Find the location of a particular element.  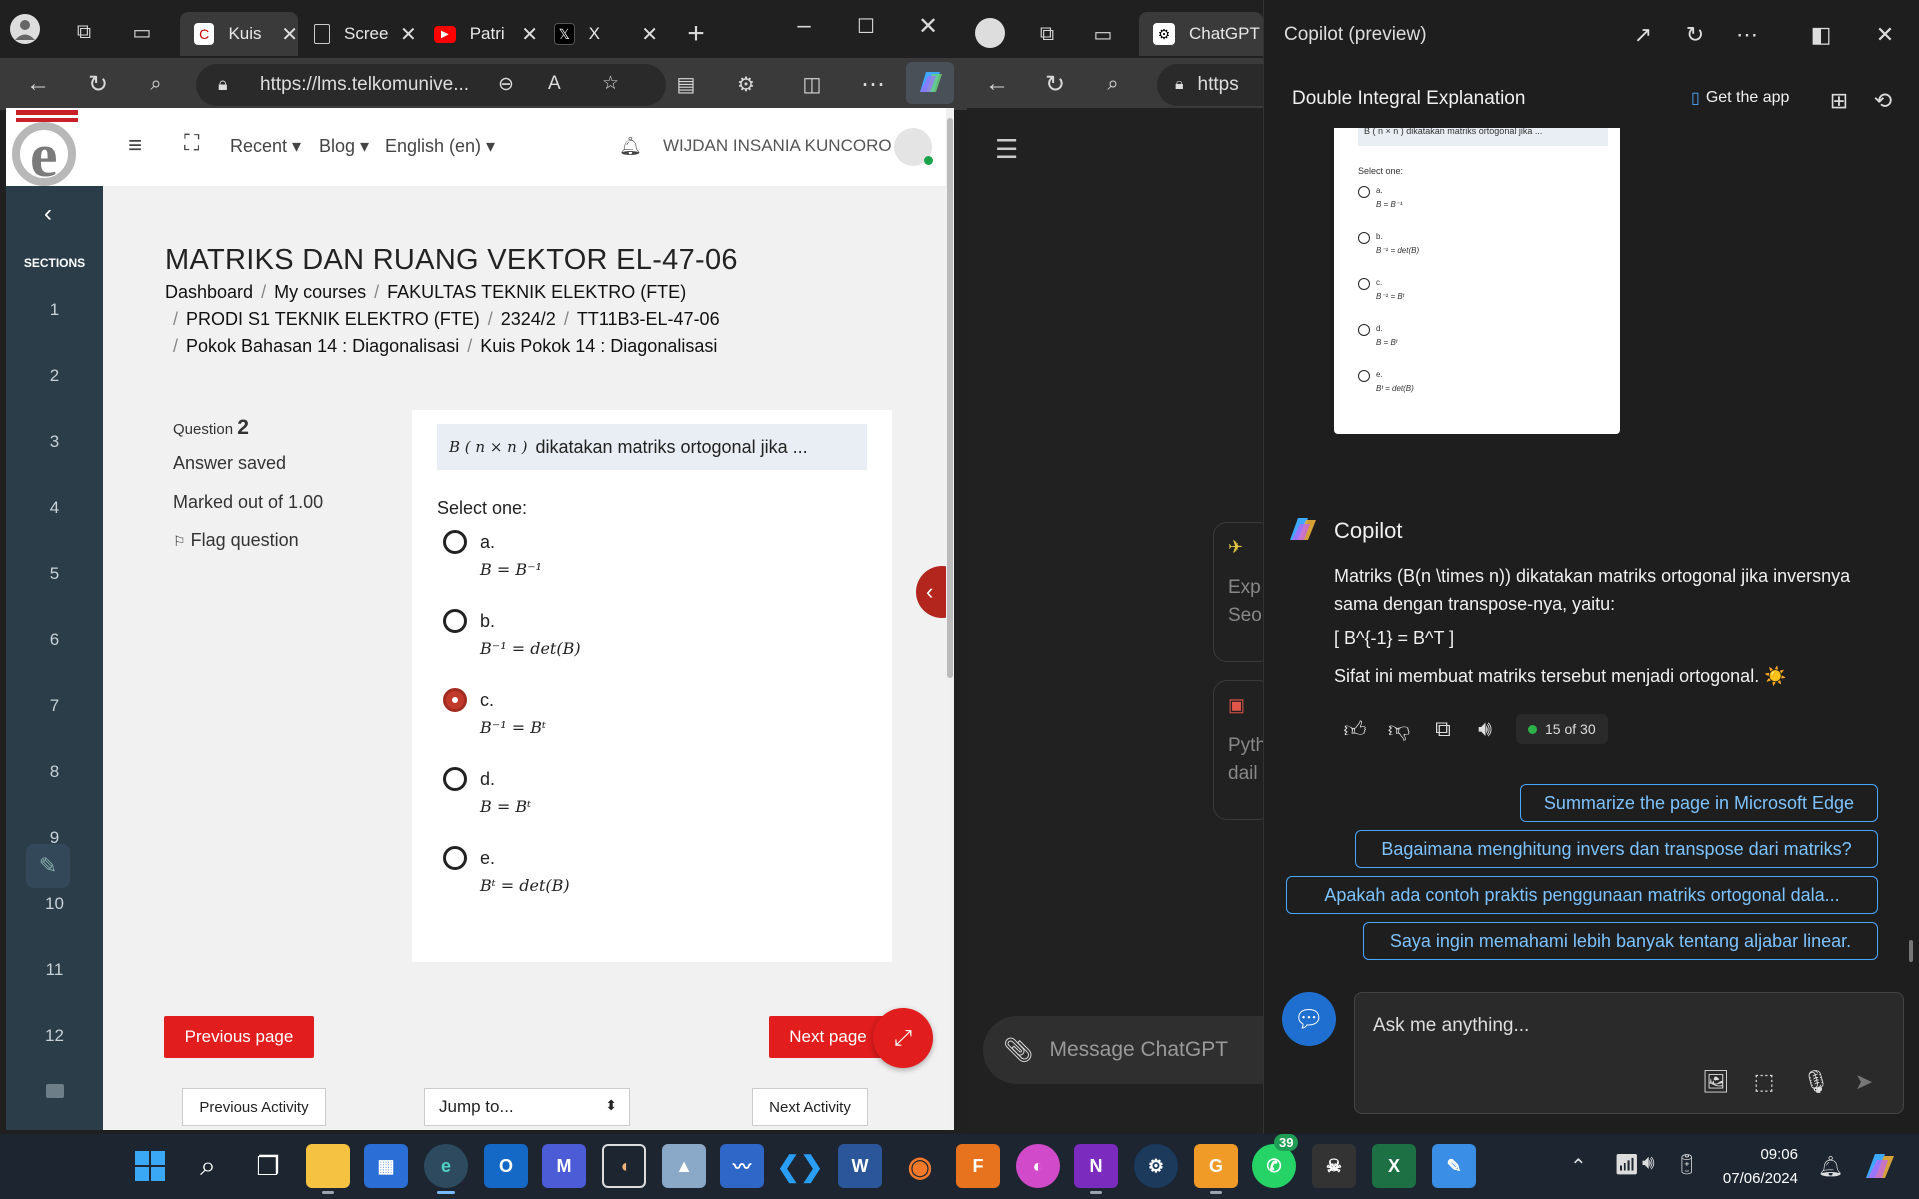

wifi-icon: 📶︎ is located at coordinates (1626, 1164).